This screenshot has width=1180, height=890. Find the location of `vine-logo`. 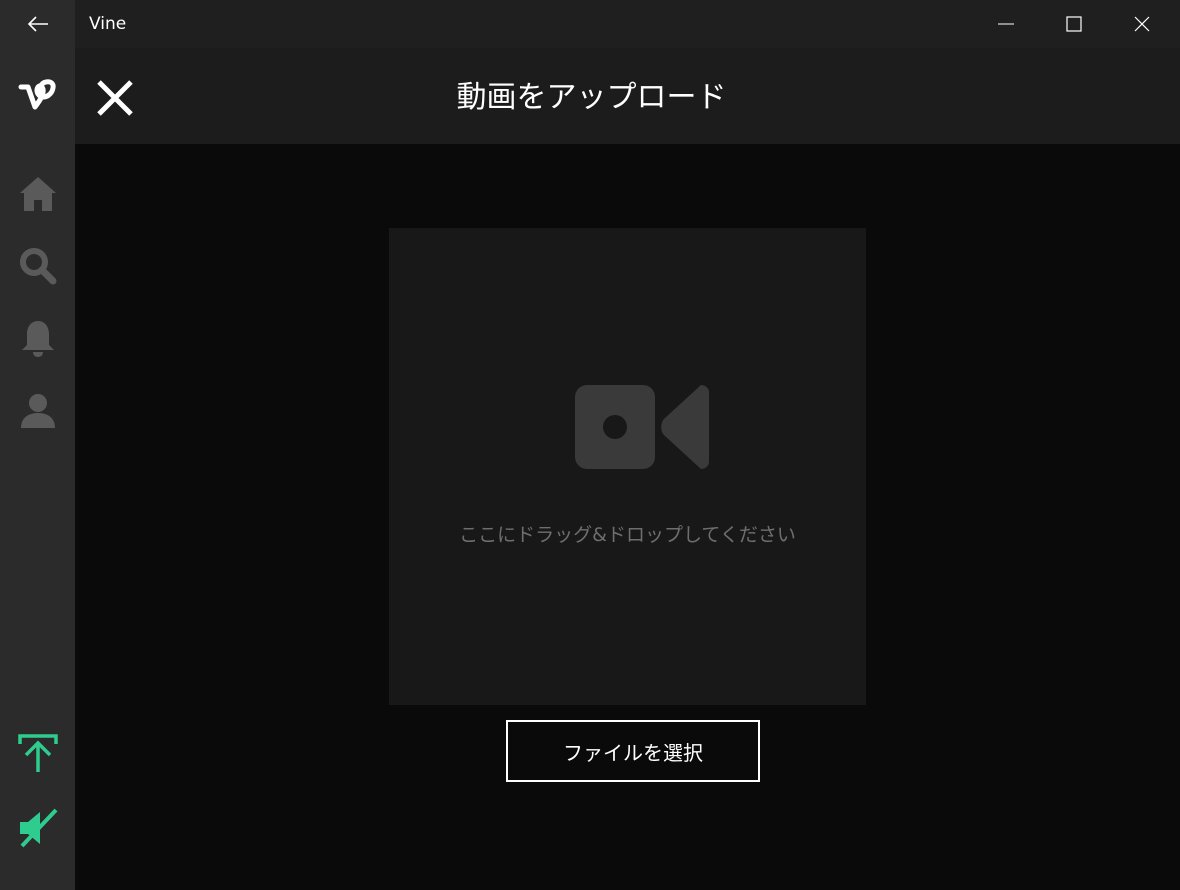

vine-logo is located at coordinates (37, 98).